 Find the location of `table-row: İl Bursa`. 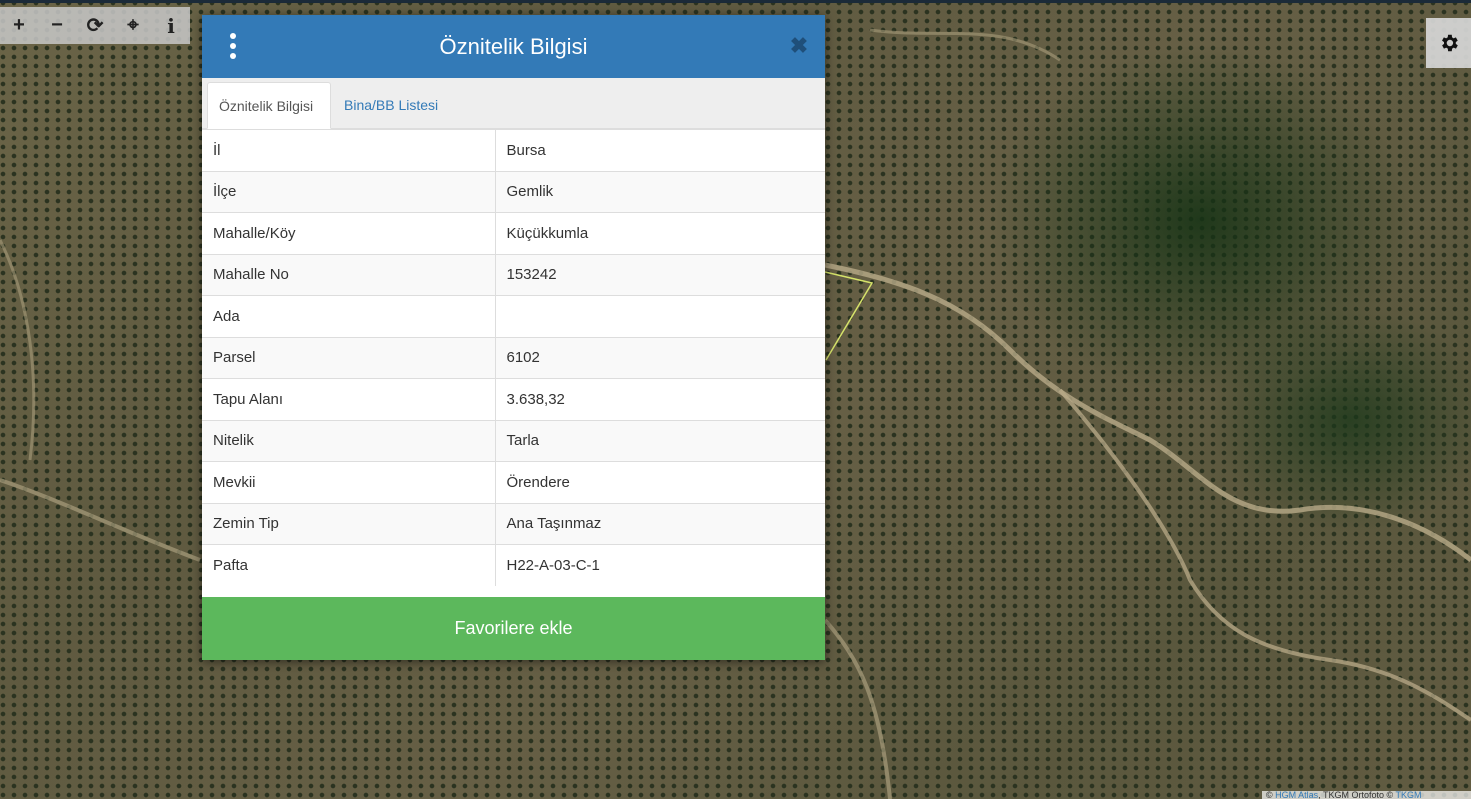

table-row: İl Bursa is located at coordinates (513, 150).